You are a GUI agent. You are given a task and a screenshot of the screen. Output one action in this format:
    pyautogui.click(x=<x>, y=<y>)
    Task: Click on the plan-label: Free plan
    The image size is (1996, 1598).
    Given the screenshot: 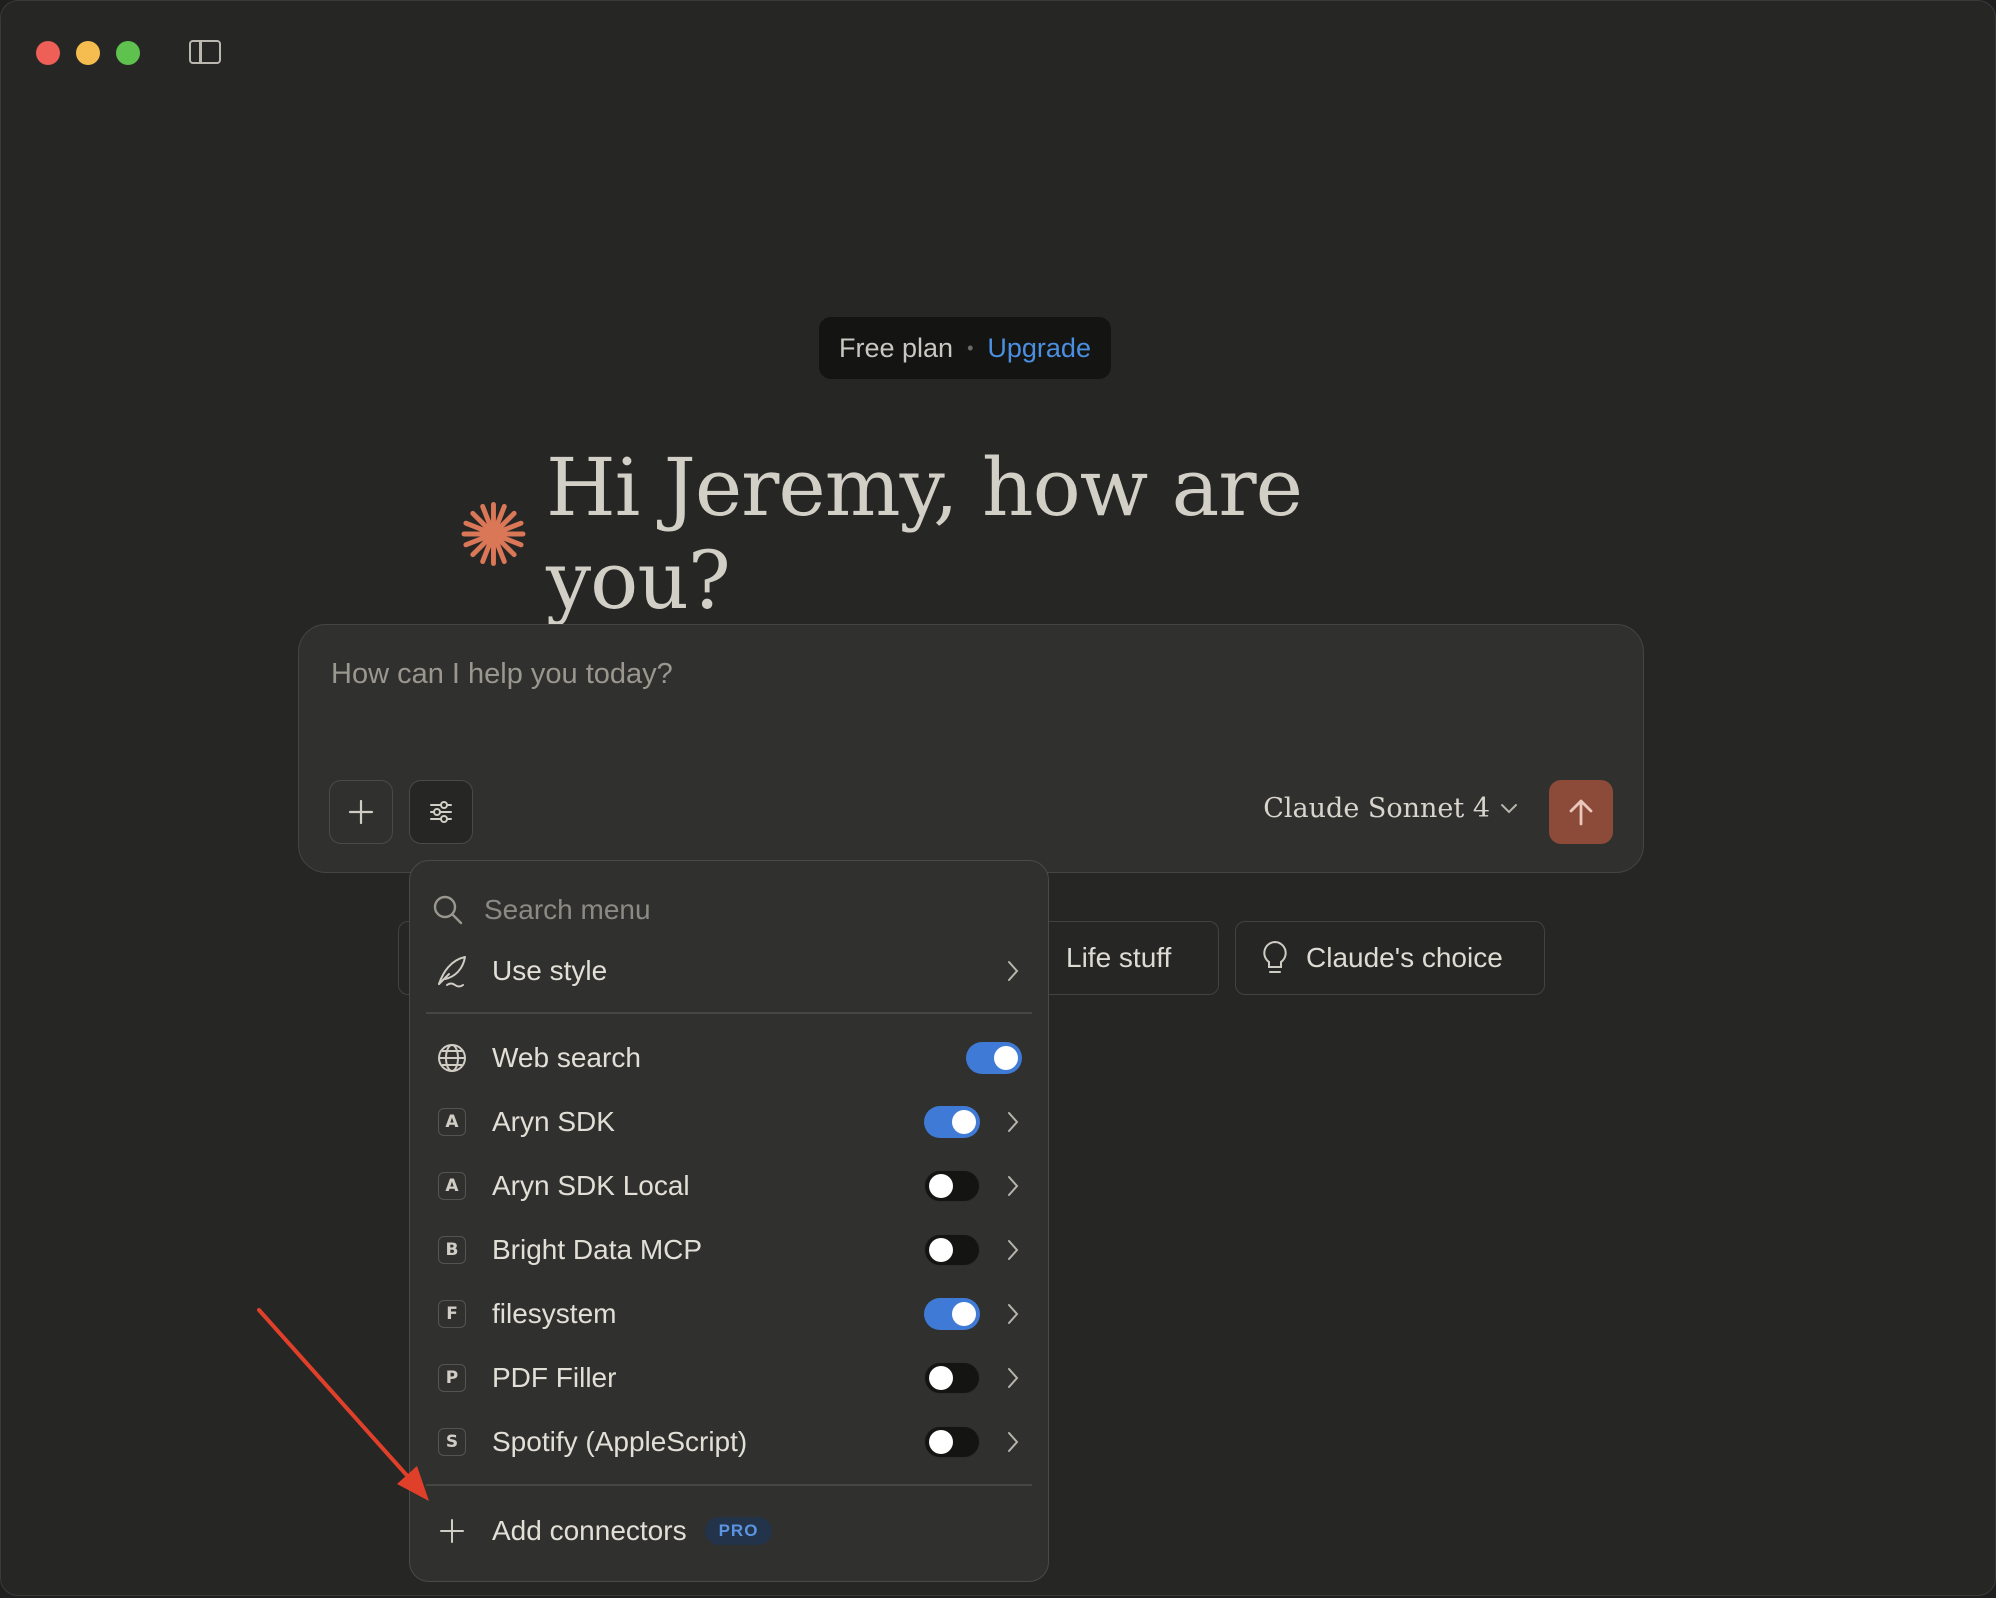 What is the action you would take?
    pyautogui.click(x=896, y=347)
    